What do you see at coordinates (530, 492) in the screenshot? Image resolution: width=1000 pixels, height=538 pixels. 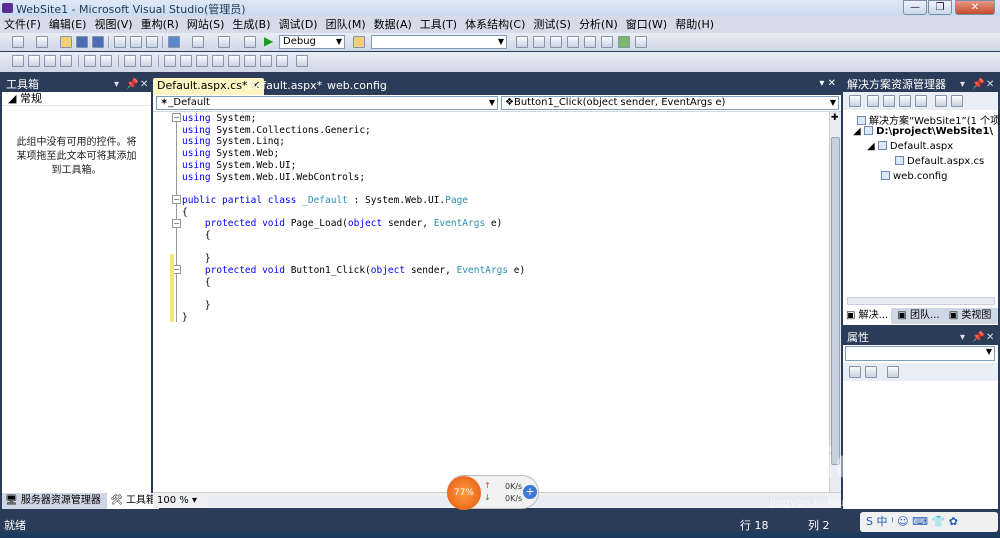 I see `accelerate-icon: +` at bounding box center [530, 492].